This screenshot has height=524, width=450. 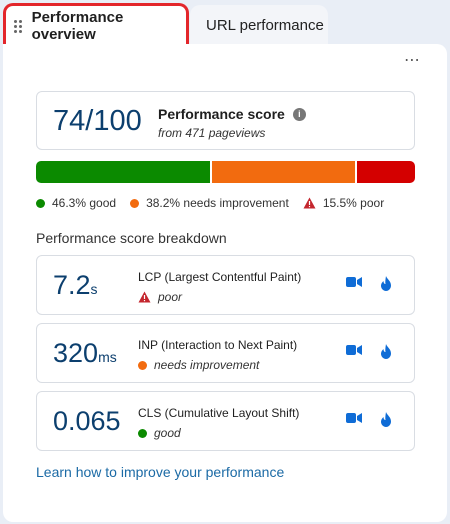 I want to click on metric-status: needs improvement, so click(x=198, y=365).